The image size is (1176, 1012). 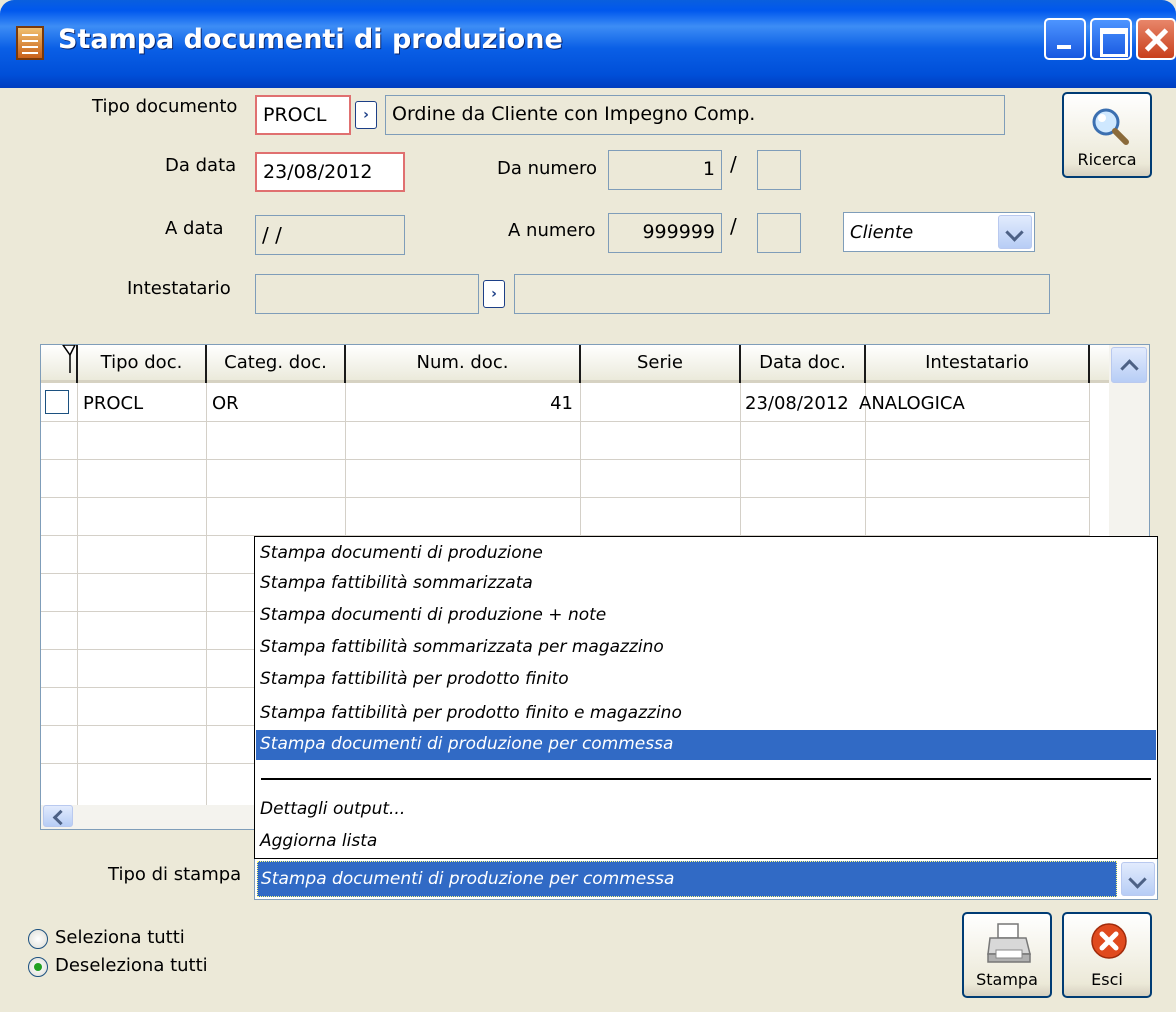 What do you see at coordinates (939, 232) in the screenshot?
I see `tipo-intestatario-select: Cliente` at bounding box center [939, 232].